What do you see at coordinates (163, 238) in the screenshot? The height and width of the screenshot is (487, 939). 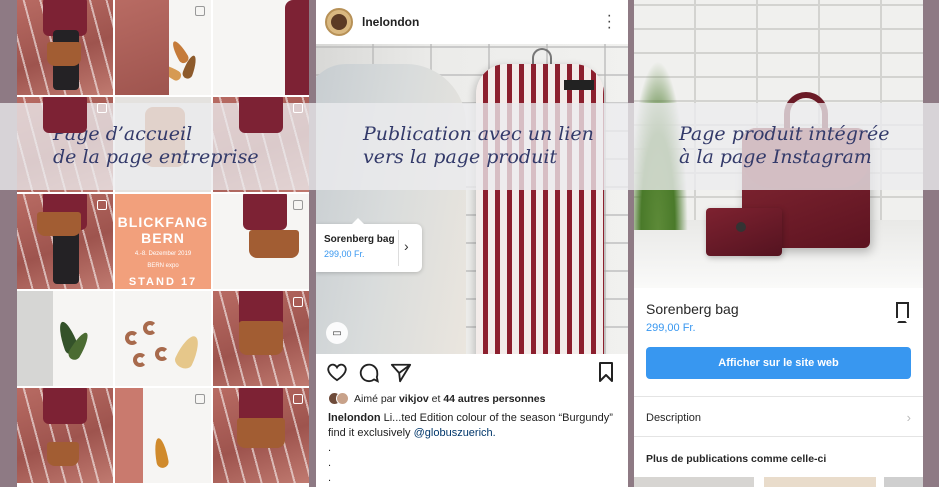 I see `event-city: BERN` at bounding box center [163, 238].